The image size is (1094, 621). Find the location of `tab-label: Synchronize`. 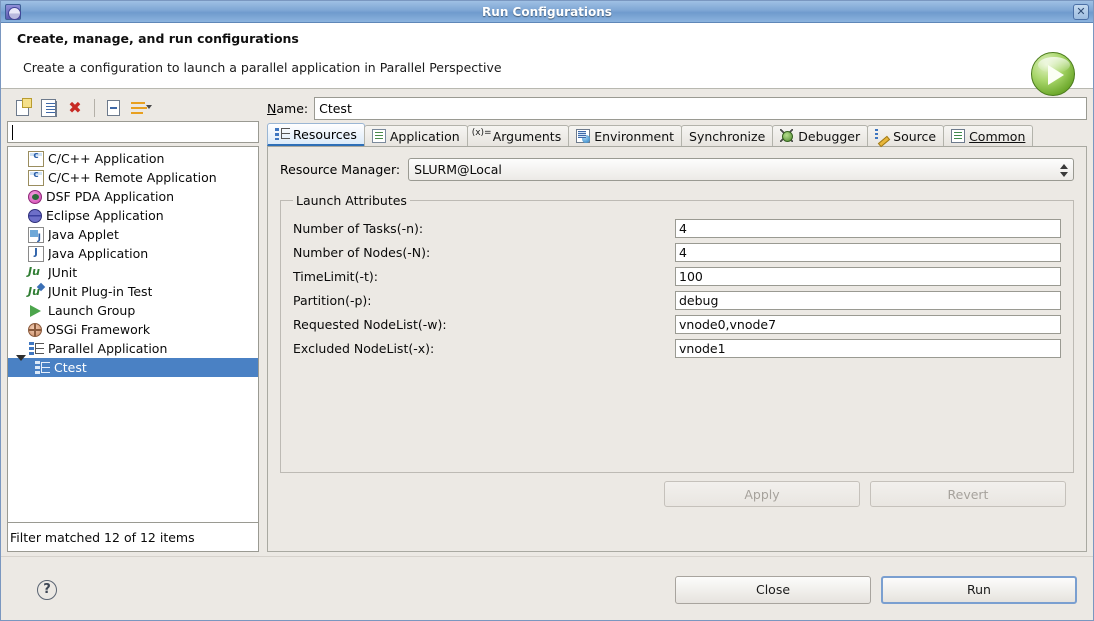

tab-label: Synchronize is located at coordinates (727, 136).